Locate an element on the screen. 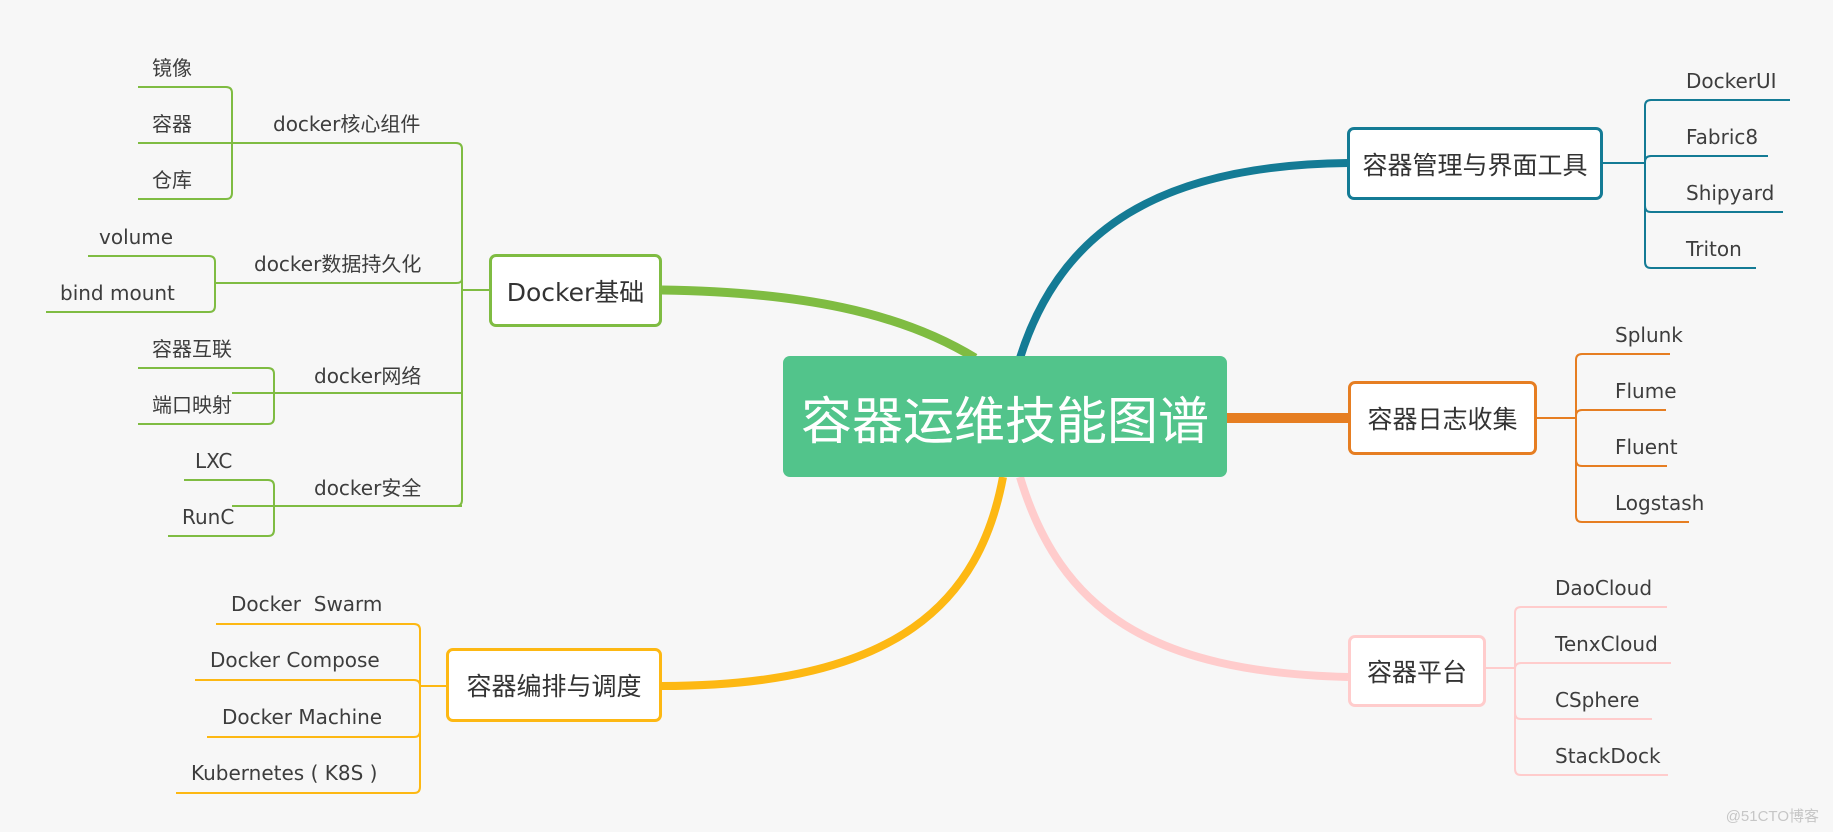 This screenshot has width=1845, height=838. leaf-container: 容器 is located at coordinates (172, 124).